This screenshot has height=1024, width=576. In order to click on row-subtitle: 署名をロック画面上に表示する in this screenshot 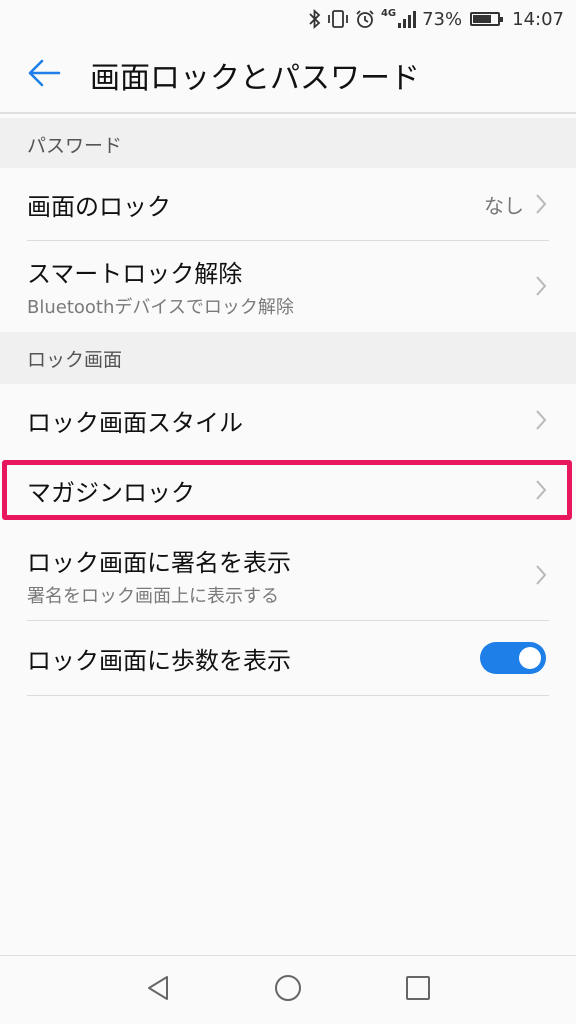, I will do `click(153, 596)`.